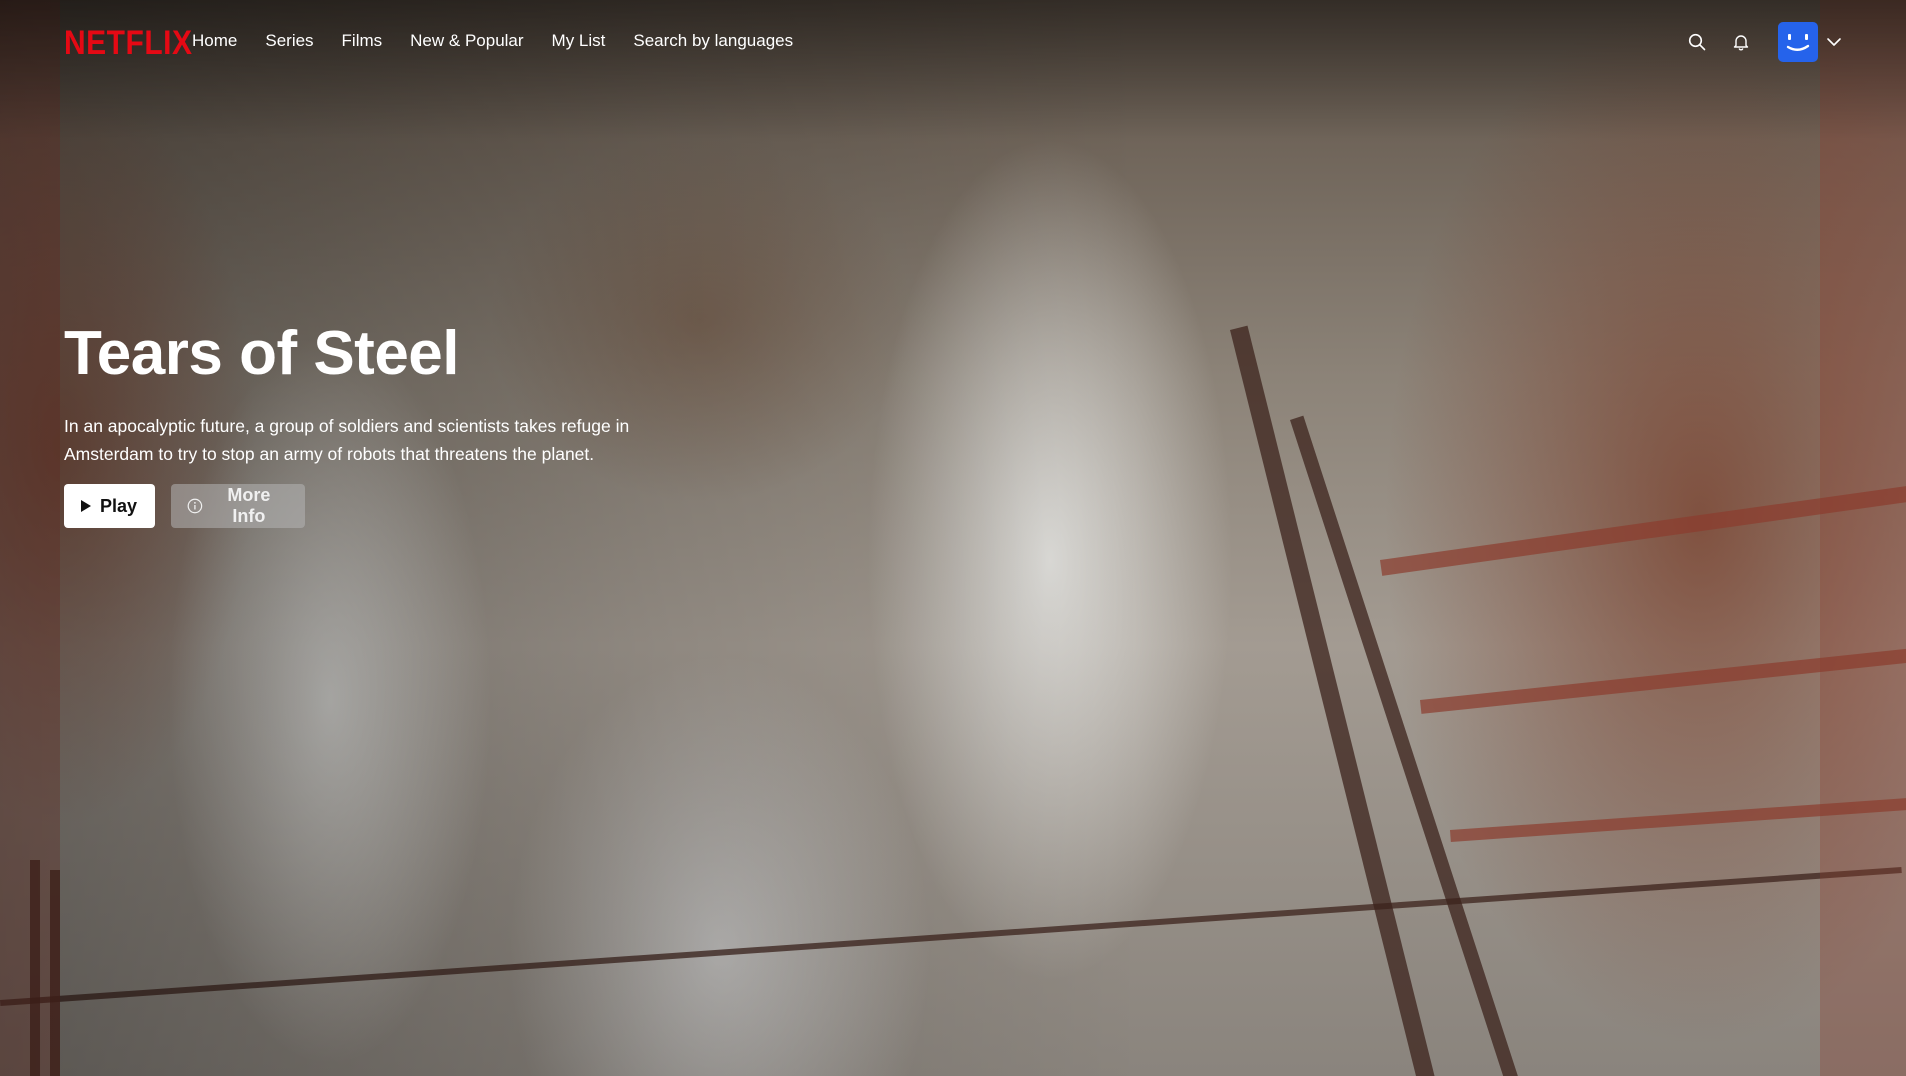 The height and width of the screenshot is (1076, 1906). Describe the element at coordinates (214, 41) in the screenshot. I see `nav-item-home: Home` at that location.